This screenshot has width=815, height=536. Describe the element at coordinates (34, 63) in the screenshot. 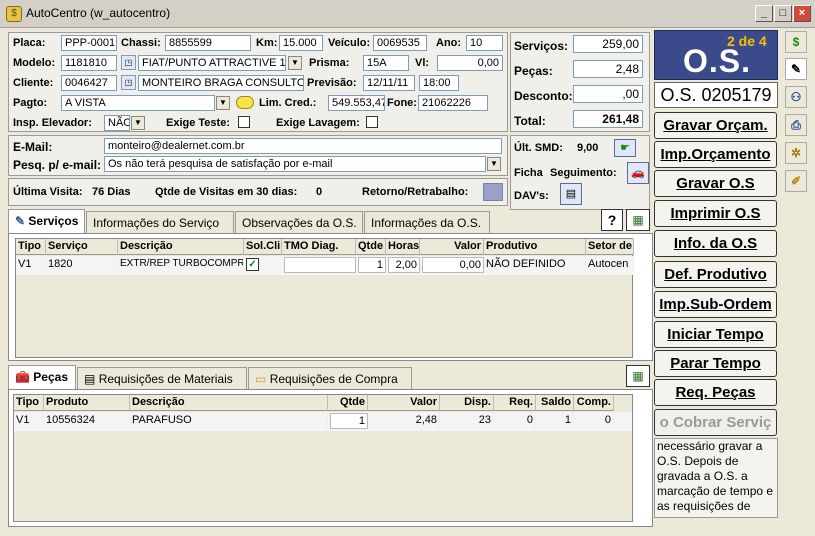

I see `modelo-label: Modelo:` at that location.